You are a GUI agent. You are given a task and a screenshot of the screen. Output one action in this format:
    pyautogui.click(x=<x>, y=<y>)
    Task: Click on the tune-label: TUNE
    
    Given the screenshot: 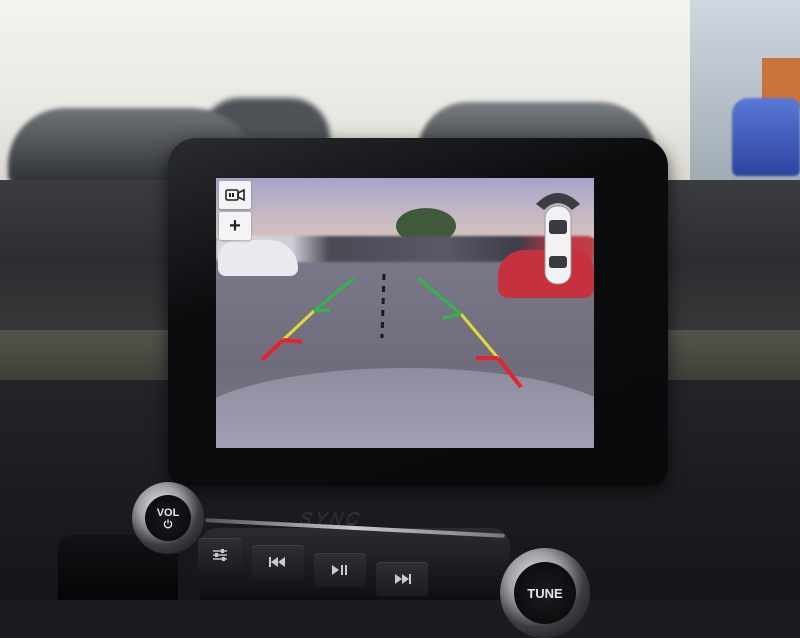 What is the action you would take?
    pyautogui.click(x=545, y=593)
    